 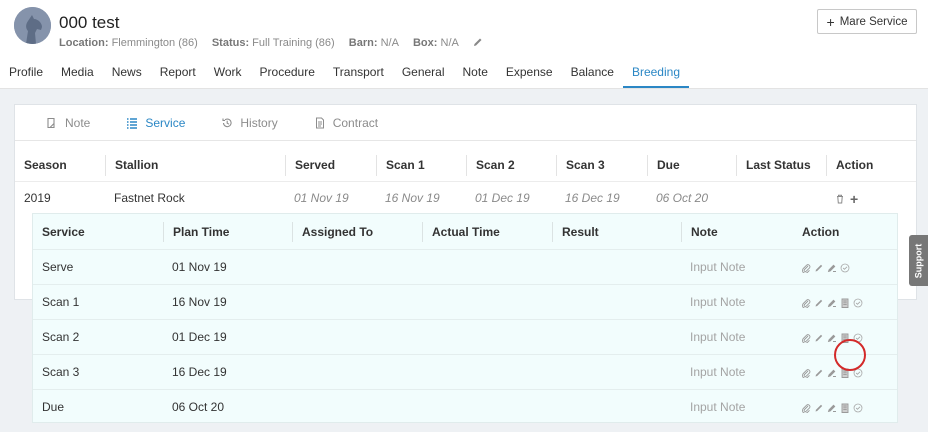 What do you see at coordinates (165, 122) in the screenshot?
I see `subtab-label: Service` at bounding box center [165, 122].